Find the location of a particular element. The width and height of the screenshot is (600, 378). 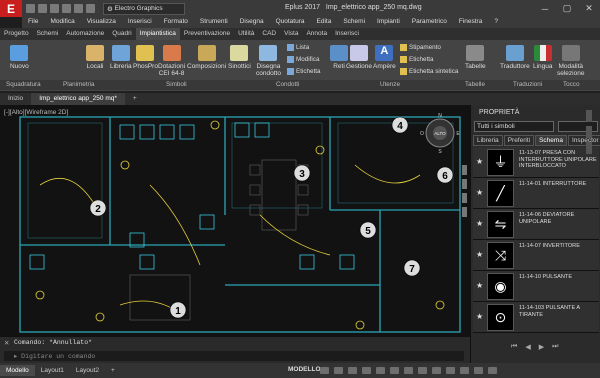

workspace-select: ⚙ Electro Graphics is located at coordinates (144, 8).